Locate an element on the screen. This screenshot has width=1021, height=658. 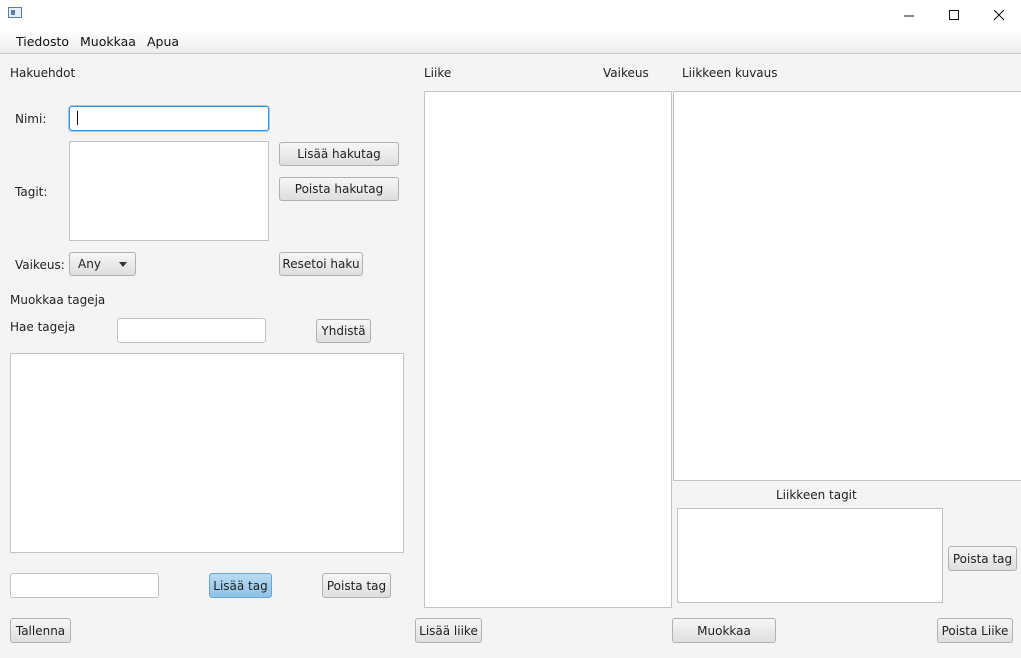
remove-move-button: Poista Liike is located at coordinates (975, 630).